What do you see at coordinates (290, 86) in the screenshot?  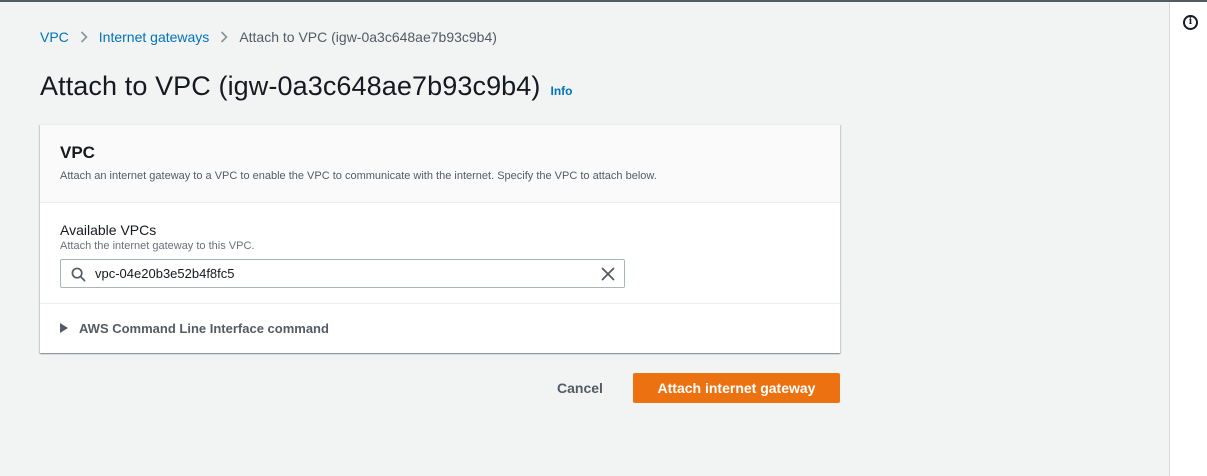 I see `page-title: Attach to VPC (igw-0a3c648ae7b93c9b4)` at bounding box center [290, 86].